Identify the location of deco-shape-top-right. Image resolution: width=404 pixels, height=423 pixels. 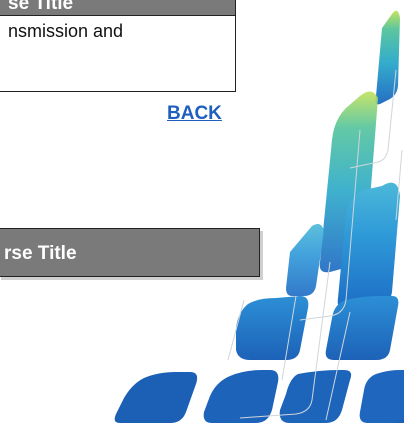
(387, 57).